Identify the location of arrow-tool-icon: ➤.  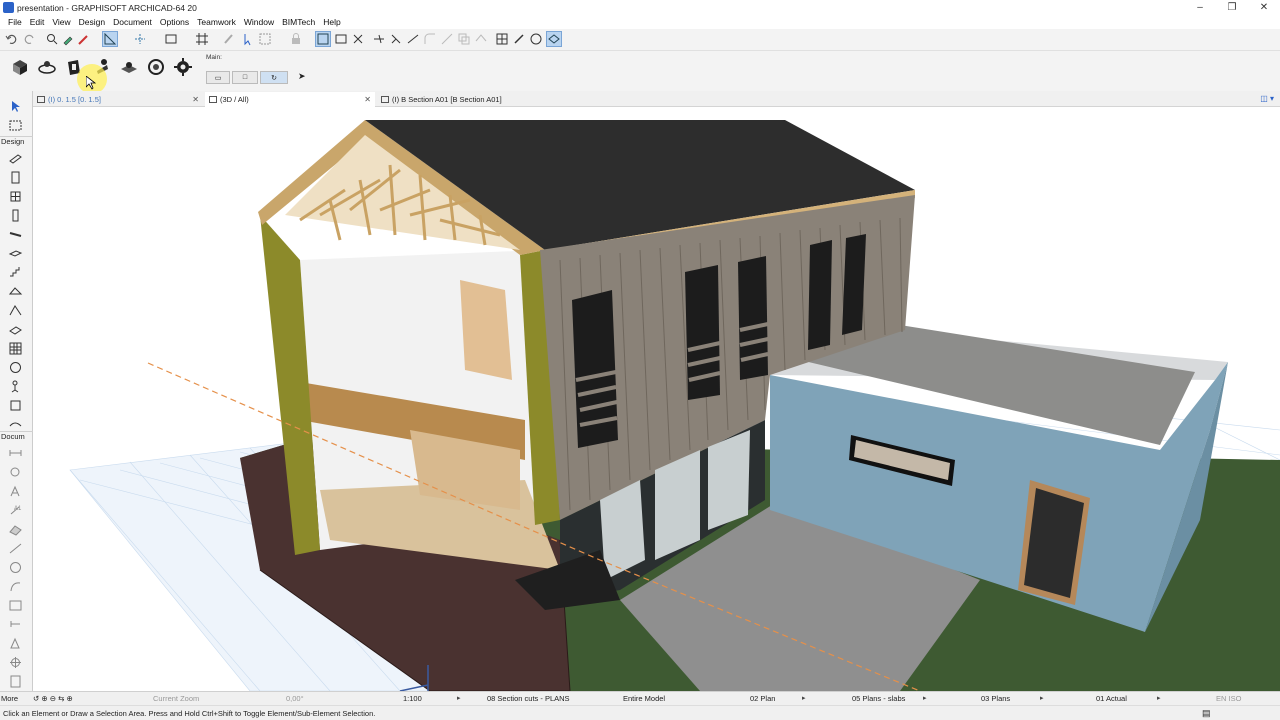
(302, 76).